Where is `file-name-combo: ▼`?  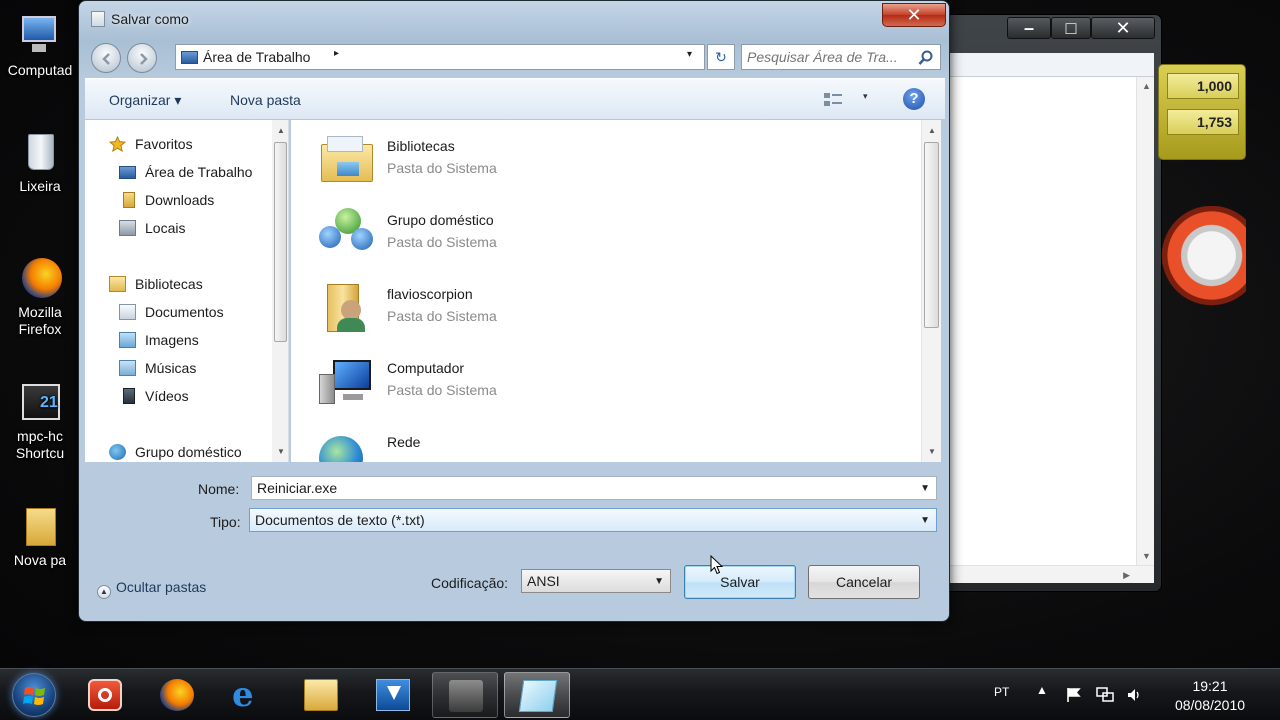
file-name-combo: ▼ is located at coordinates (594, 488).